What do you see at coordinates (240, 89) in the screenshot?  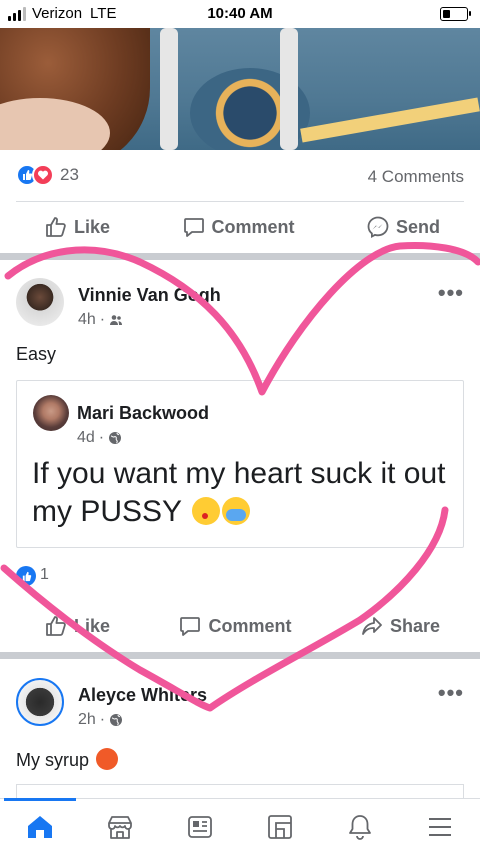 I see `post-image` at bounding box center [240, 89].